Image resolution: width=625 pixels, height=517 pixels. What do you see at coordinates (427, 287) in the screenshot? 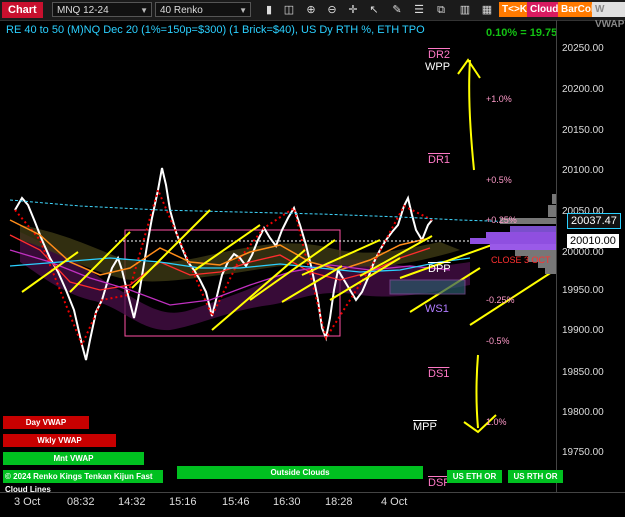
I see `ws1-zone` at bounding box center [427, 287].